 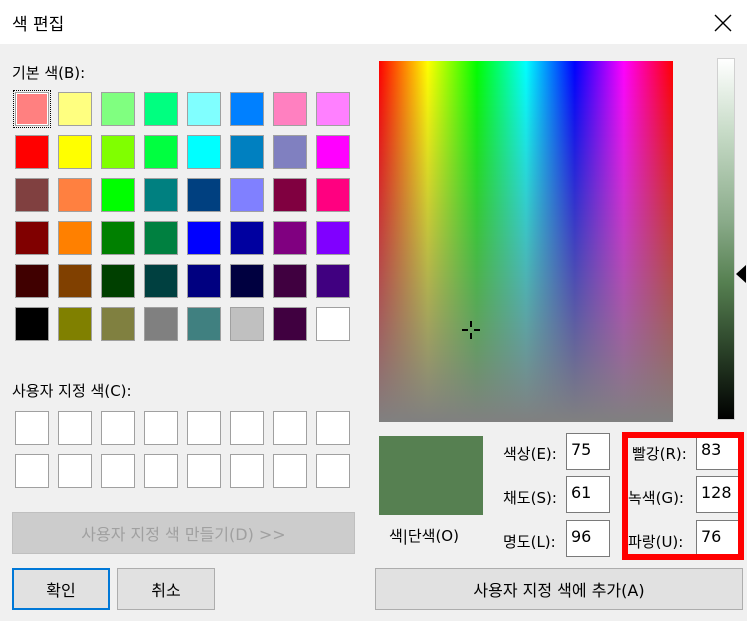 I want to click on saturation-label: 채도(S):, so click(x=530, y=498).